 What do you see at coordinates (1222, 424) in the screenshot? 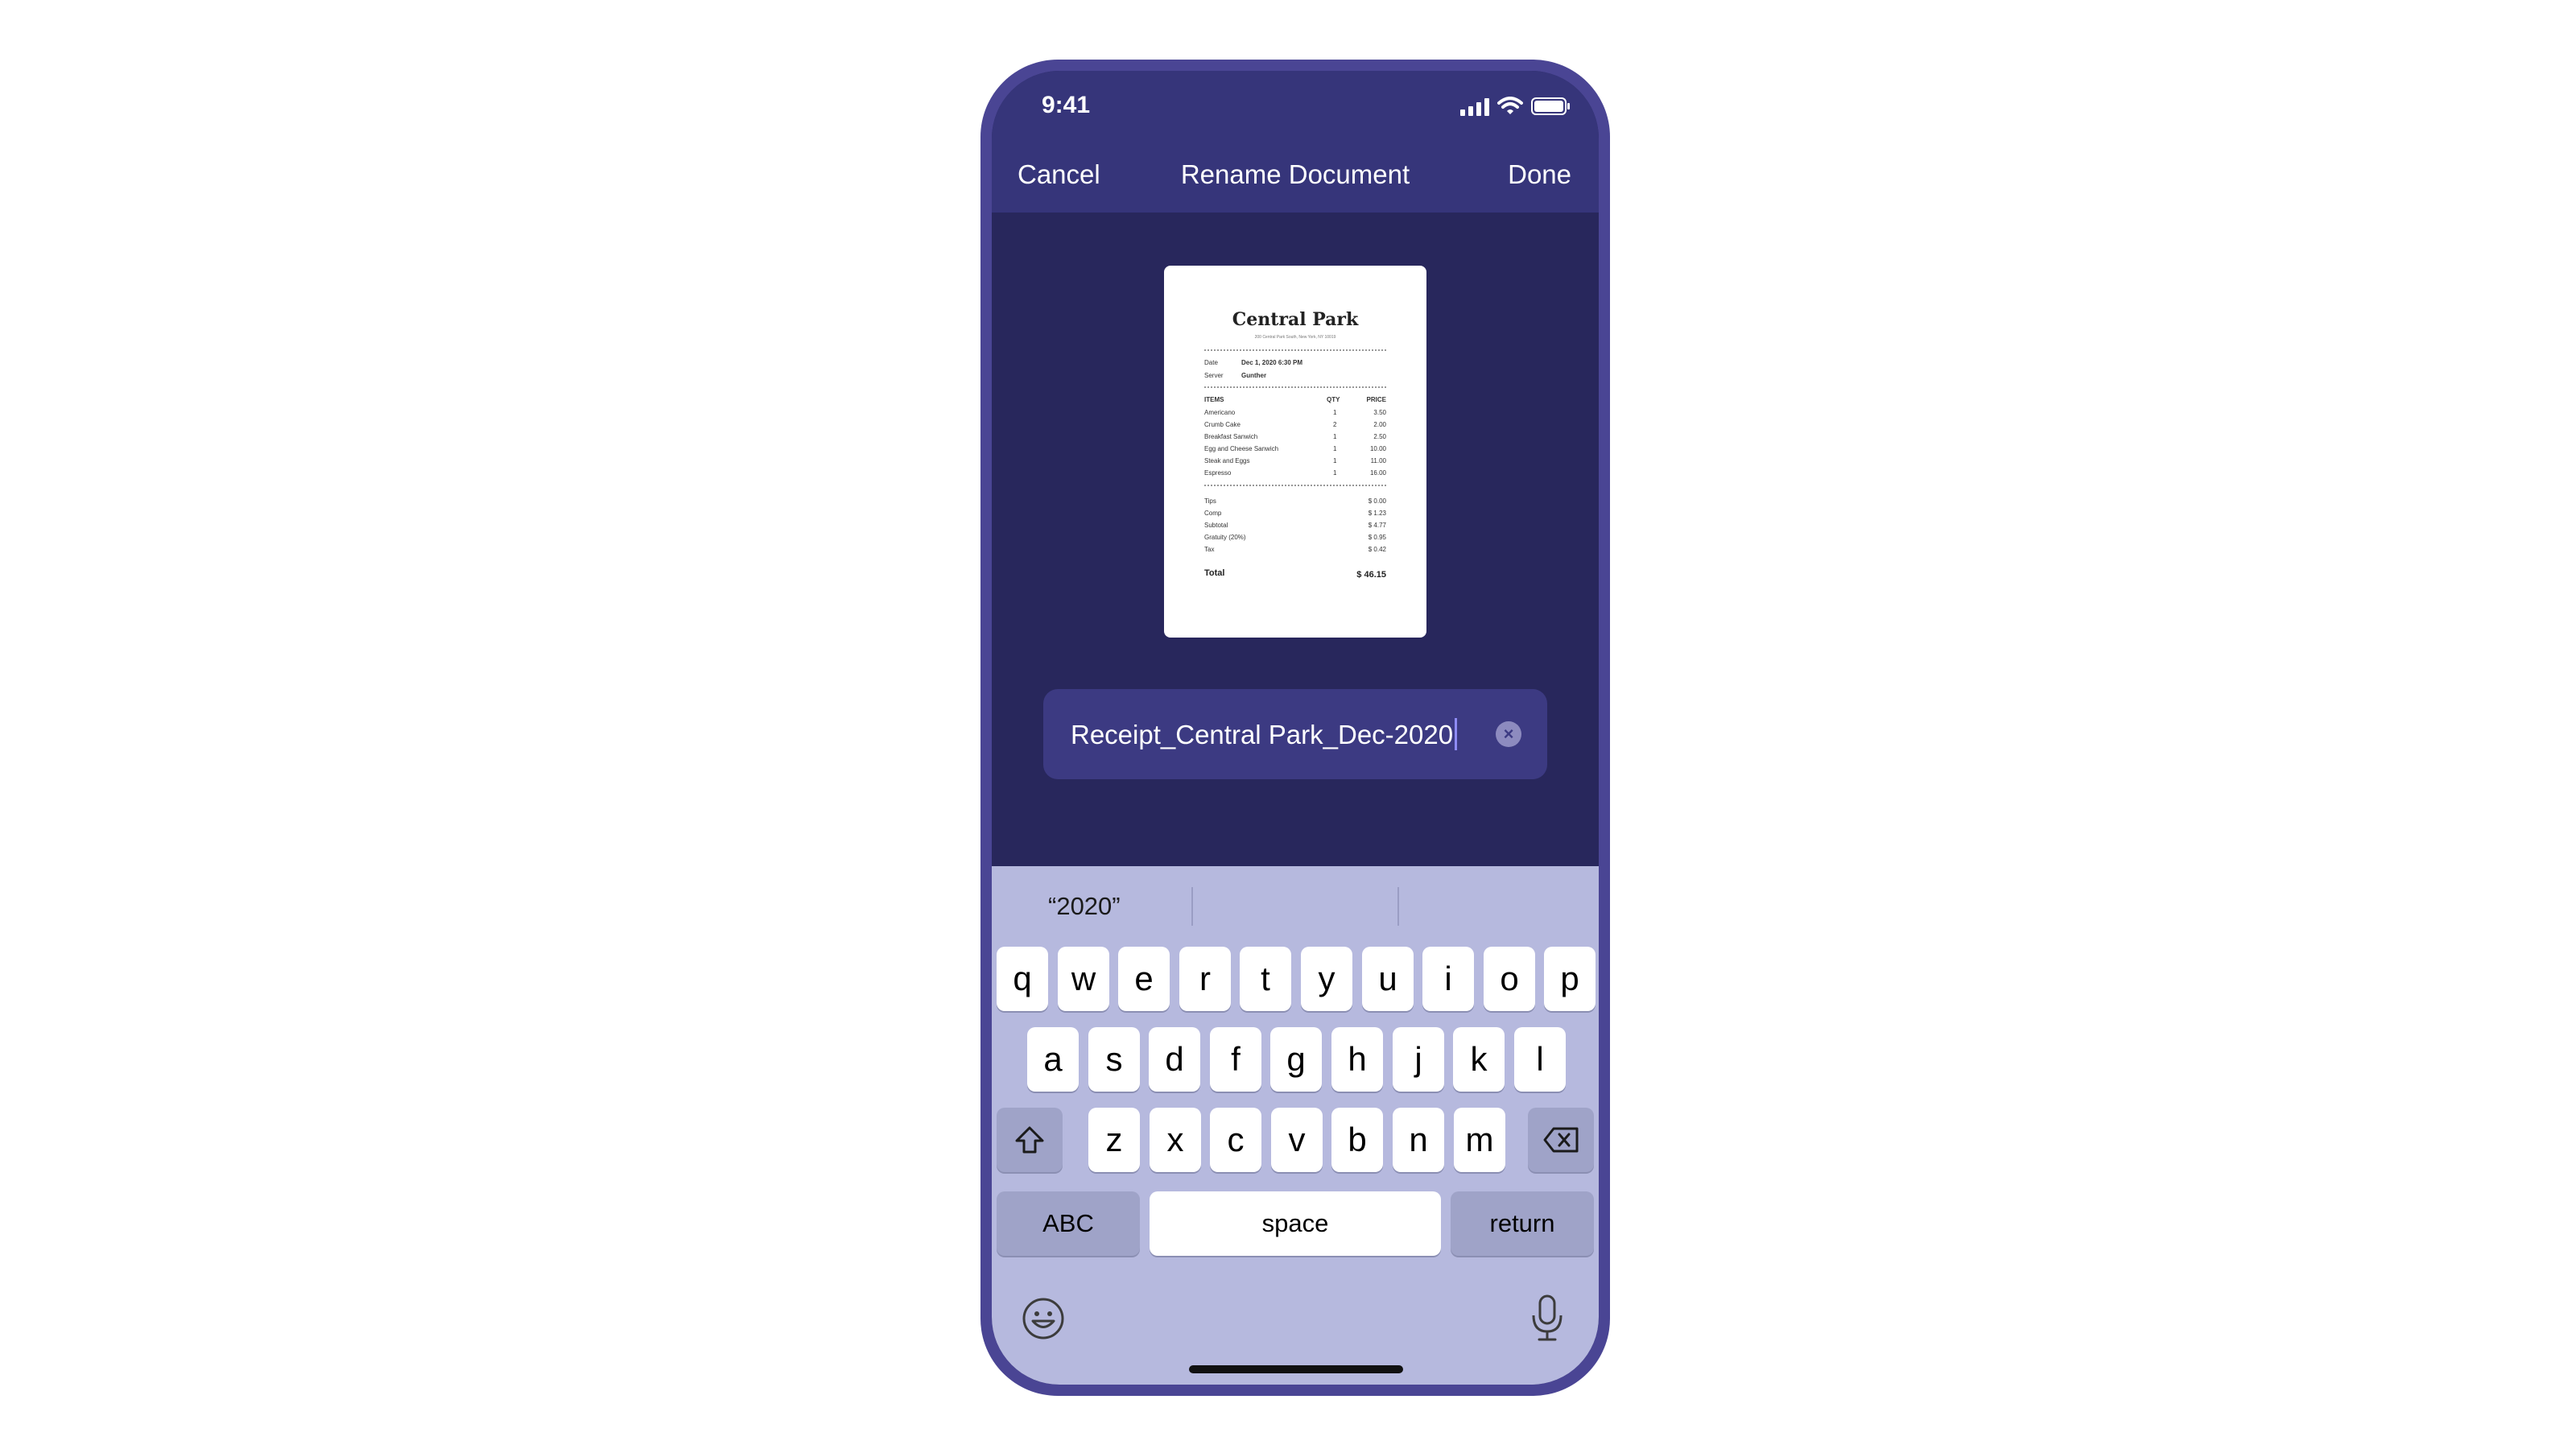
I see `receipt-item-name: Crumb Cake` at bounding box center [1222, 424].